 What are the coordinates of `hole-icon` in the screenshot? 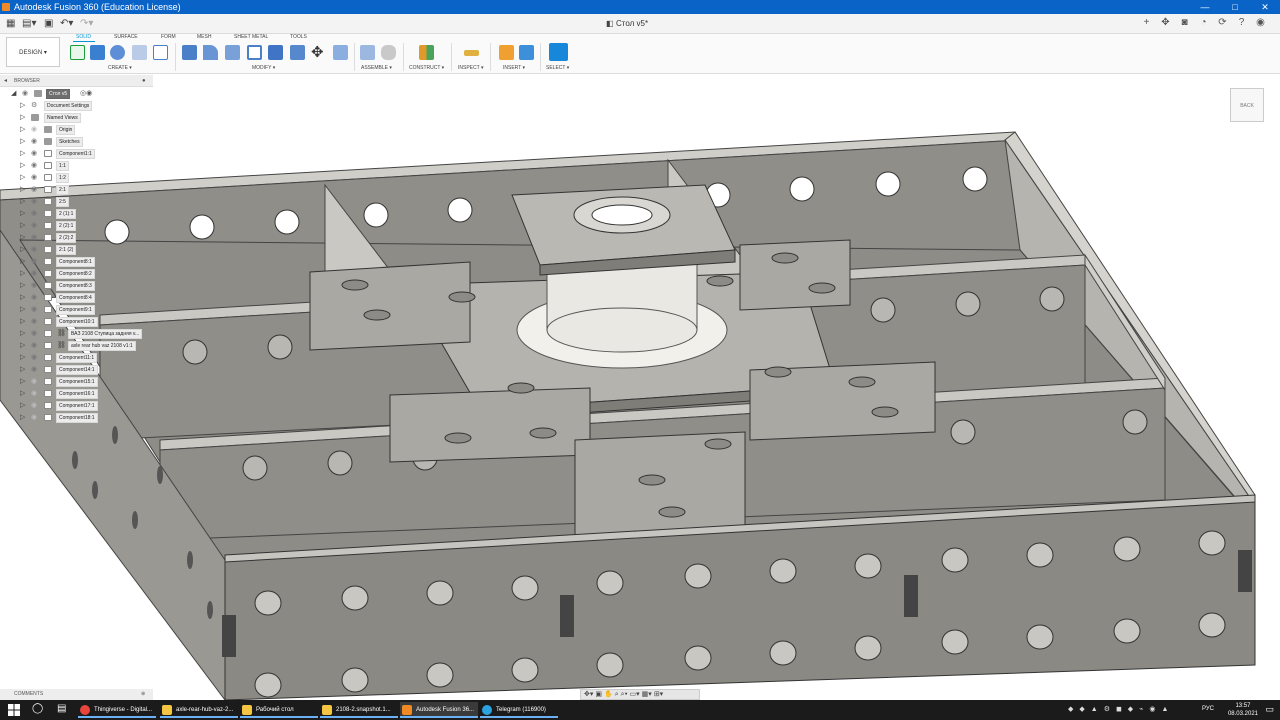 It's located at (139, 52).